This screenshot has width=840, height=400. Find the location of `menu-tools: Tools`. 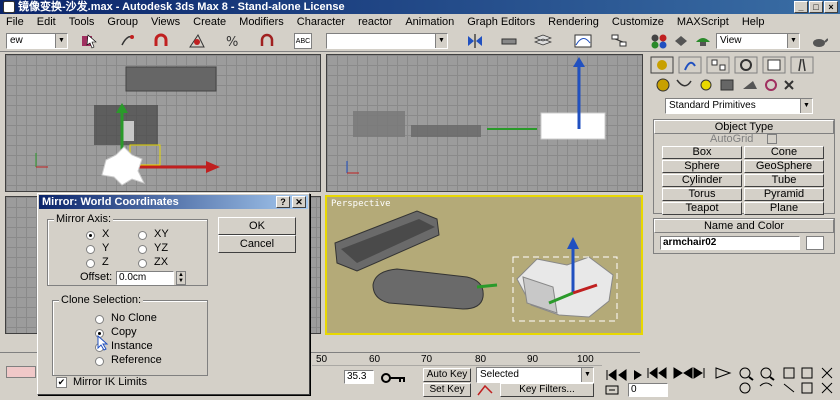

menu-tools: Tools is located at coordinates (82, 22).